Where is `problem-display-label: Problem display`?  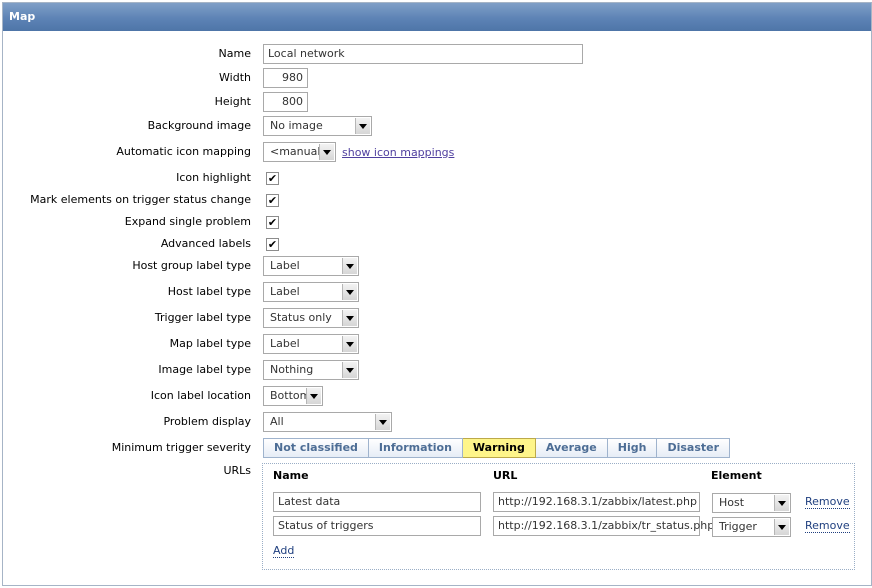 problem-display-label: Problem display is located at coordinates (207, 421).